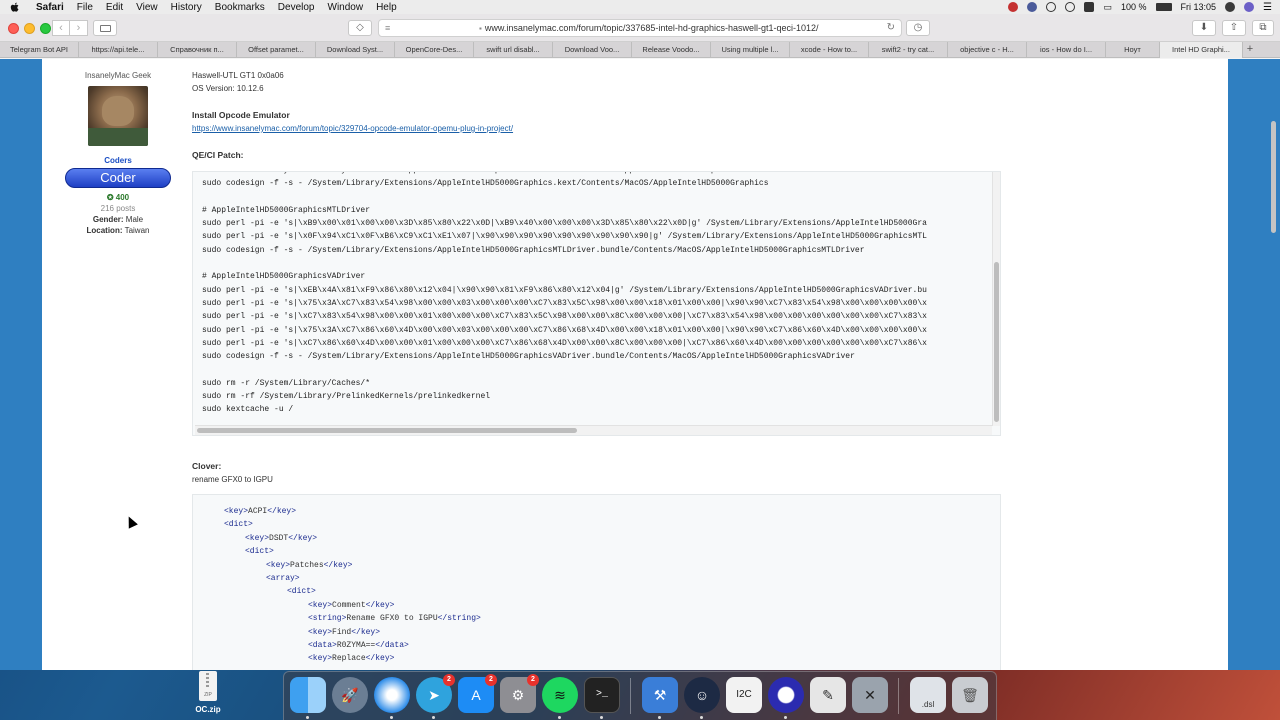 This screenshot has width=1280, height=720. What do you see at coordinates (240, 7) in the screenshot?
I see `menu-bookmarks: Bookmarks` at bounding box center [240, 7].